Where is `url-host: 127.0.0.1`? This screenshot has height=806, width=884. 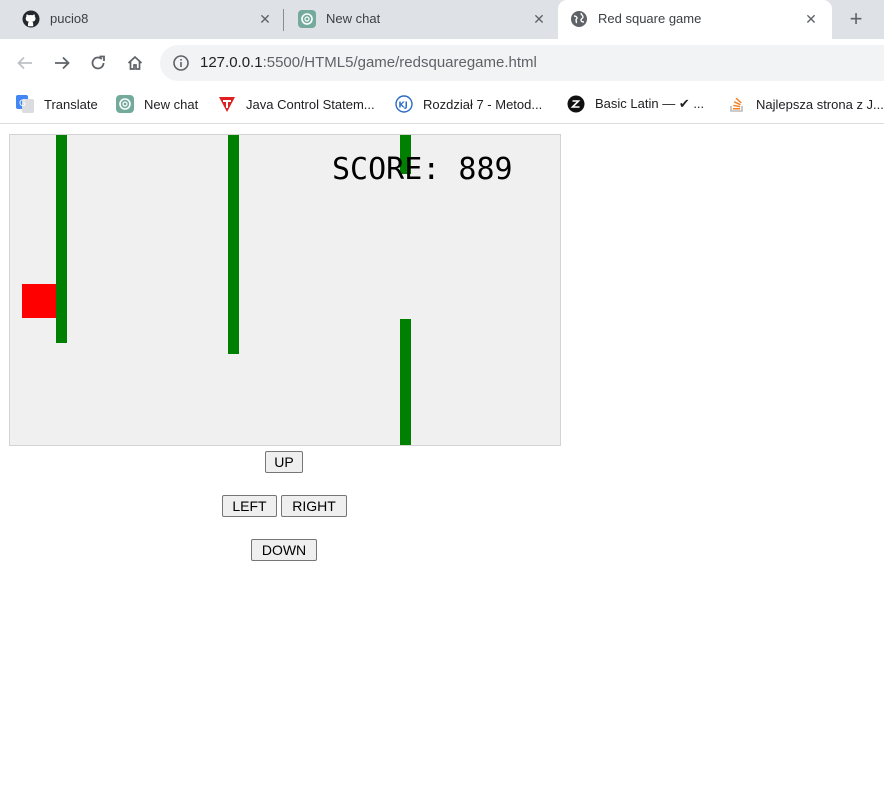 url-host: 127.0.0.1 is located at coordinates (231, 62).